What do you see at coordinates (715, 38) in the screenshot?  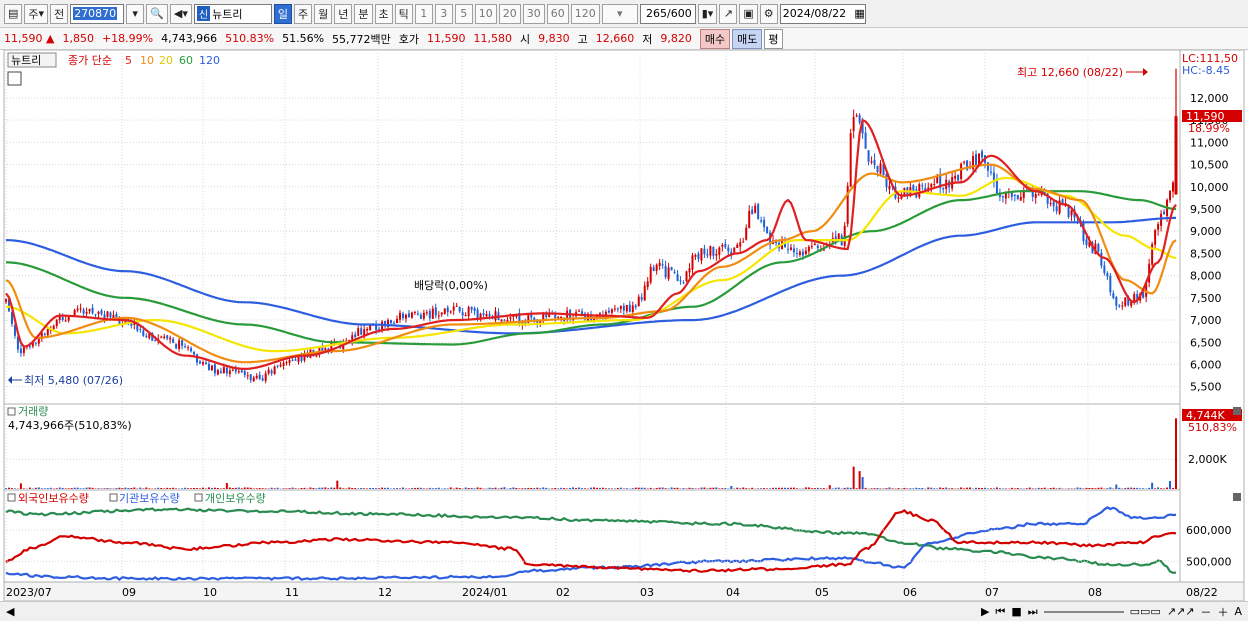 I see `buy-button: 매수` at bounding box center [715, 38].